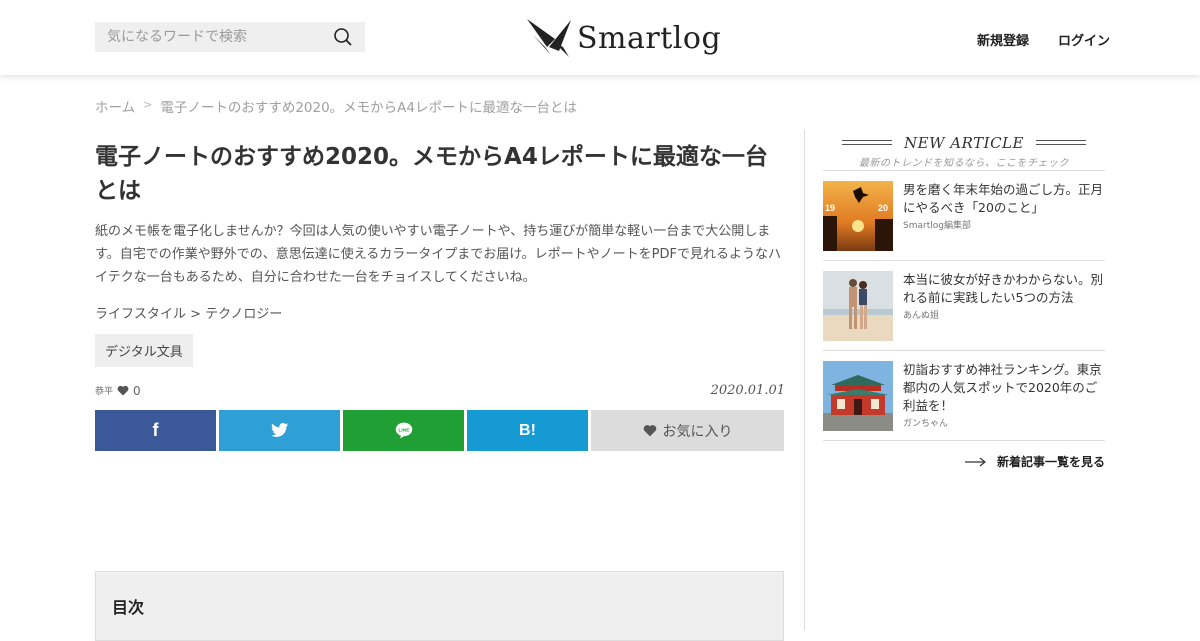 This screenshot has width=1200, height=641. What do you see at coordinates (115, 106) in the screenshot?
I see `breadcrumb-home: ホーム` at bounding box center [115, 106].